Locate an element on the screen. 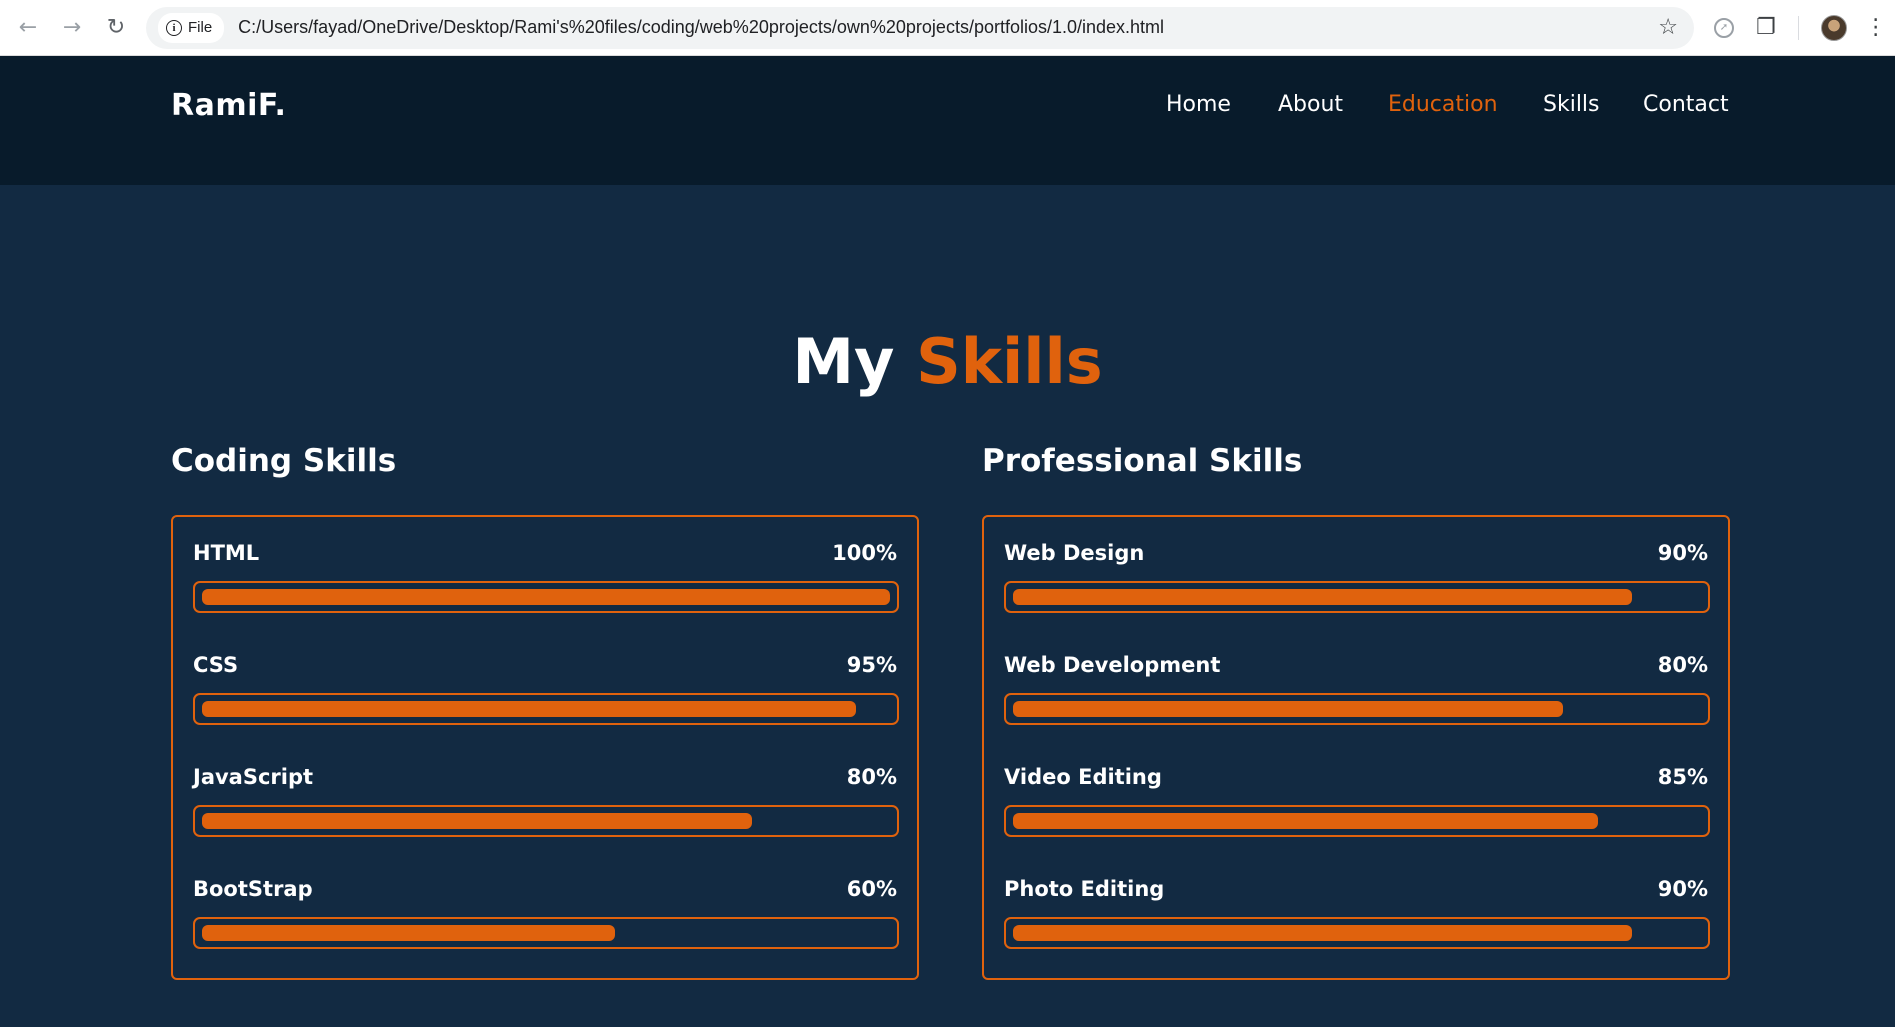  nav-link-skills: Skills is located at coordinates (1571, 104).